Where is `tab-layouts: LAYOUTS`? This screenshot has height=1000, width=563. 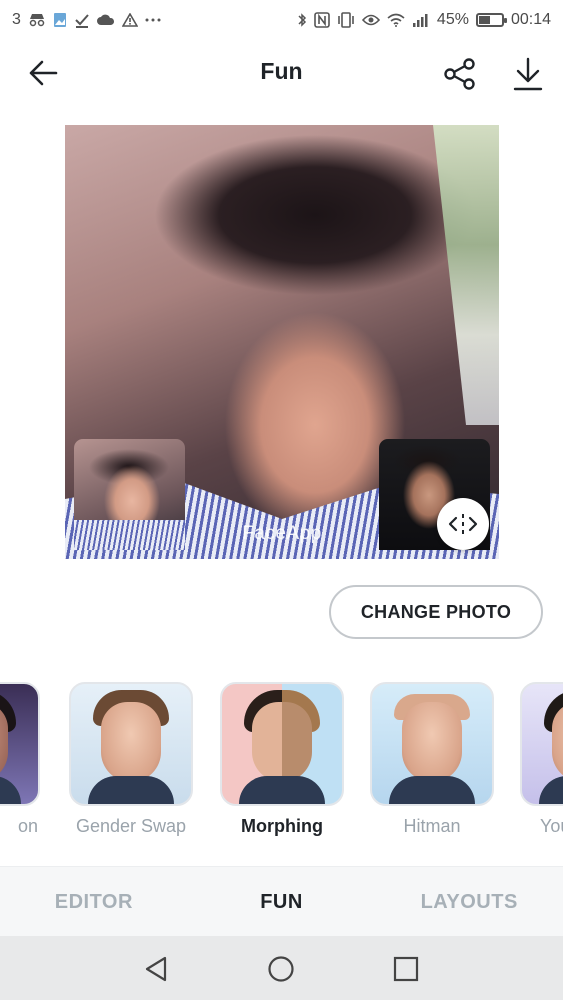
tab-layouts: LAYOUTS is located at coordinates (469, 902).